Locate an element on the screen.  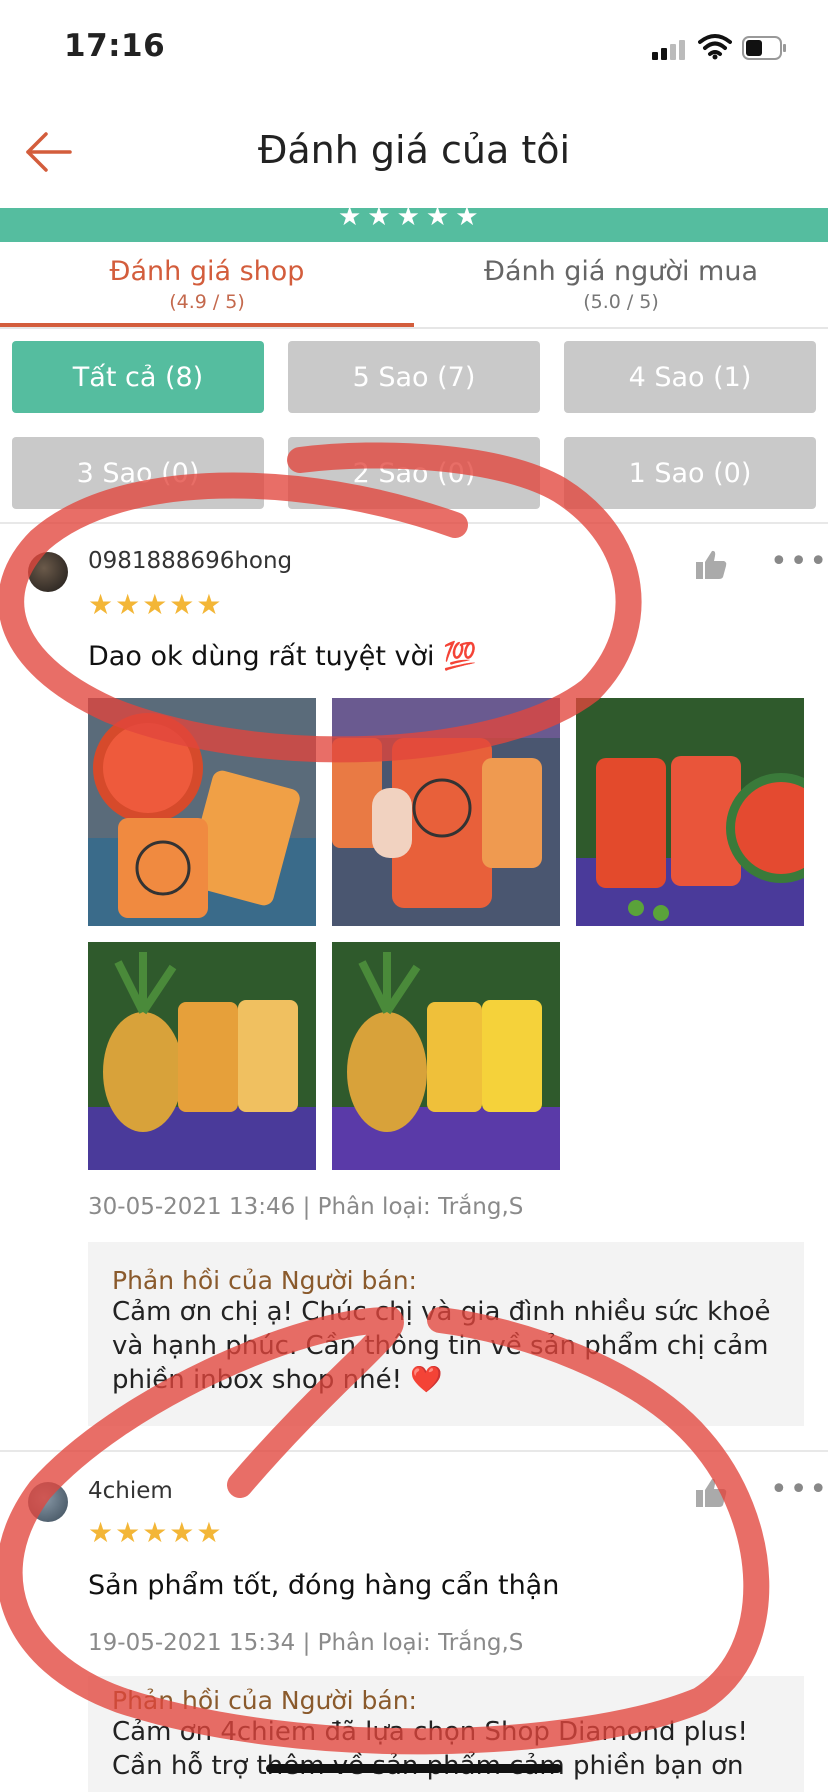
tab-rating: (4.9 / 5) is located at coordinates (207, 302).